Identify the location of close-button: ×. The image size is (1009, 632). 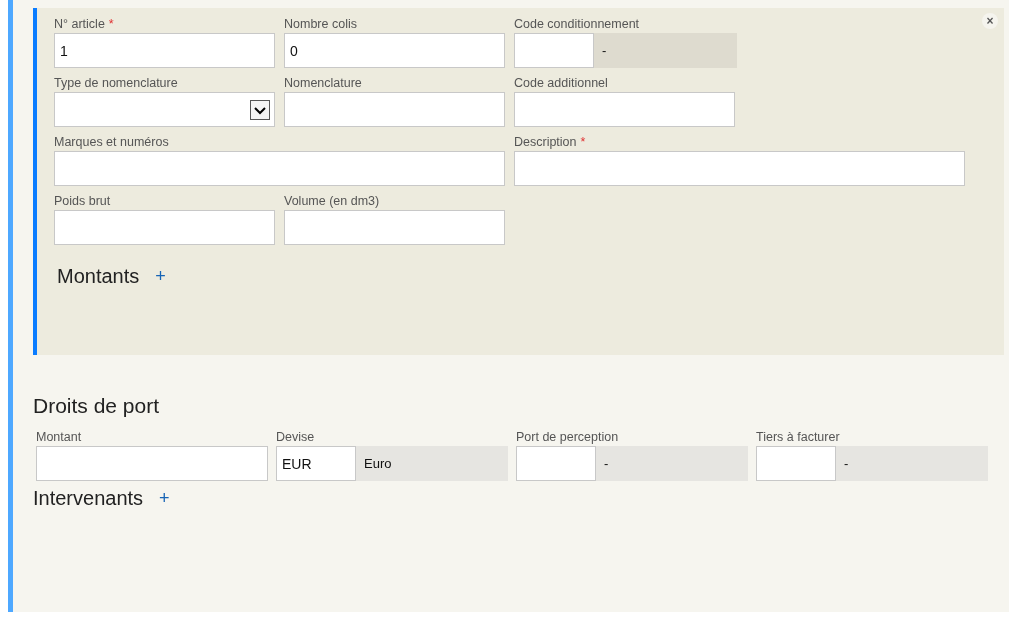
(990, 21).